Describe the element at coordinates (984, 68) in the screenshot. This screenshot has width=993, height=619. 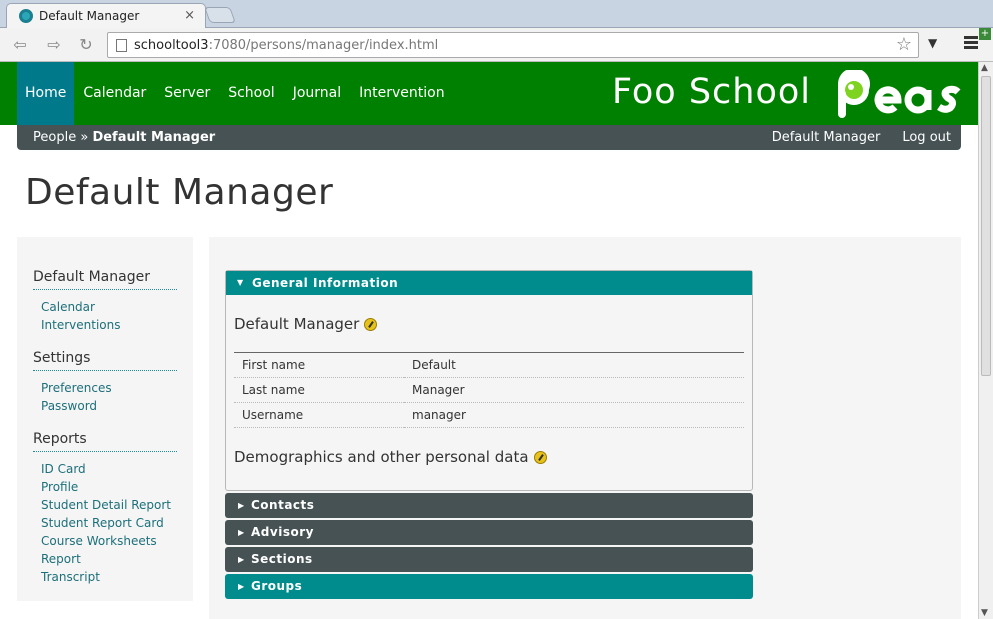
I see `scroll-up-icon: ▲` at that location.